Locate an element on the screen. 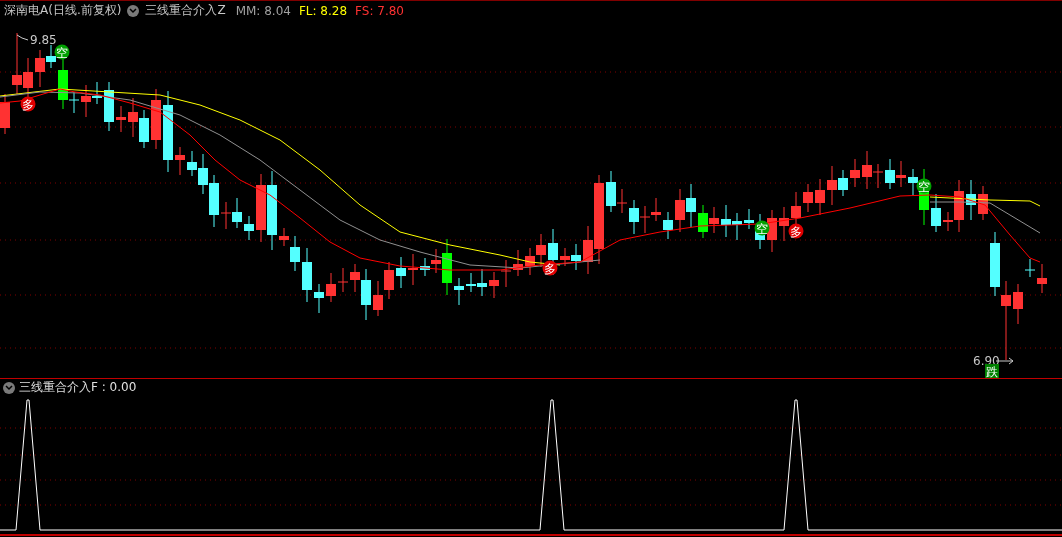 The image size is (1062, 537). legend-value: FS: 7.80 is located at coordinates (379, 10).